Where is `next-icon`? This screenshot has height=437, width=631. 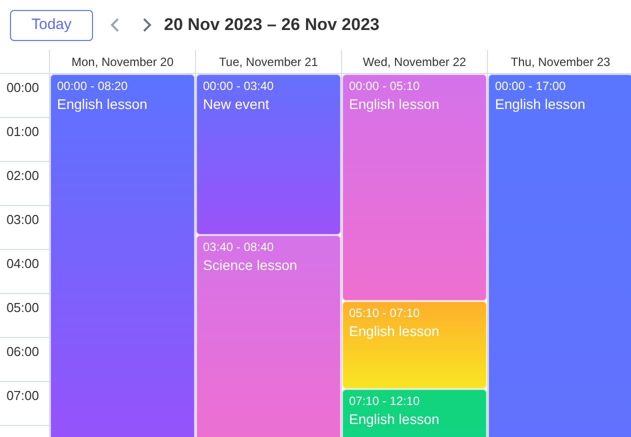 next-icon is located at coordinates (147, 25).